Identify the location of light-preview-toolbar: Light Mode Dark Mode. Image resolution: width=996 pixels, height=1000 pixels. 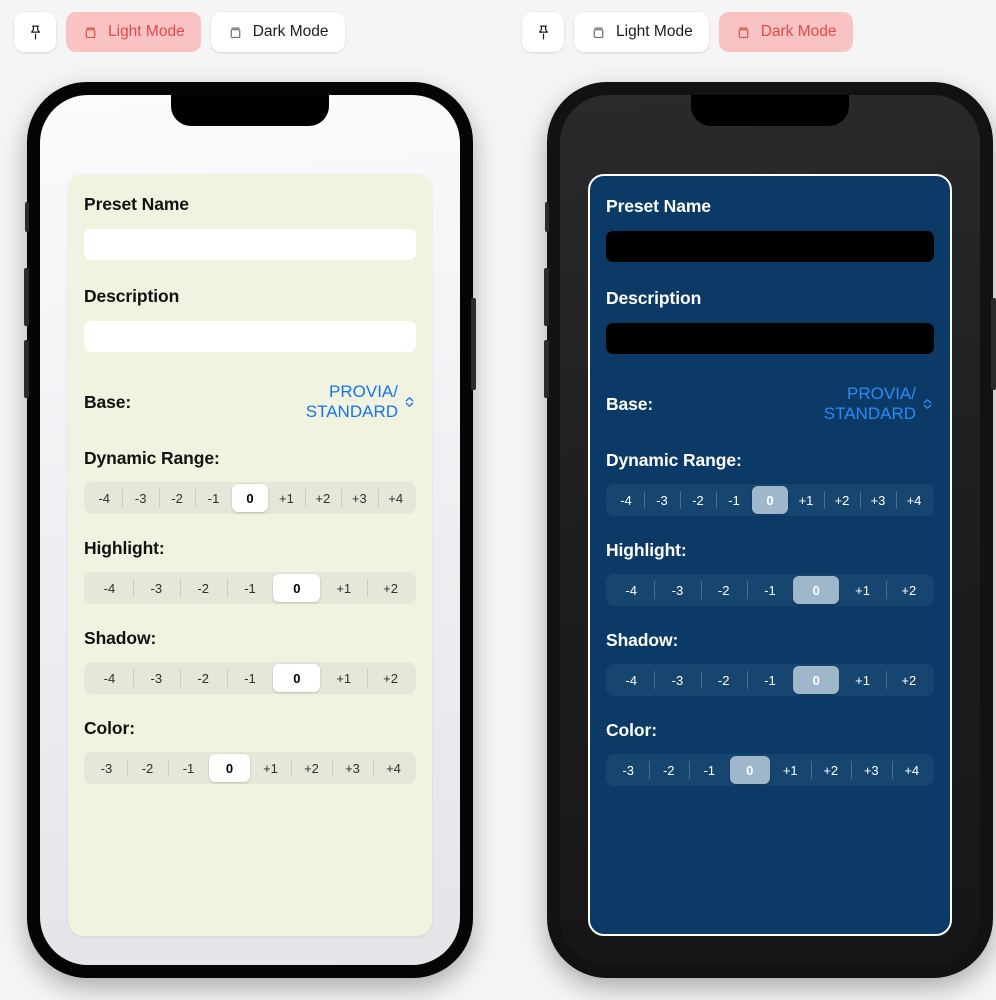
(179, 32).